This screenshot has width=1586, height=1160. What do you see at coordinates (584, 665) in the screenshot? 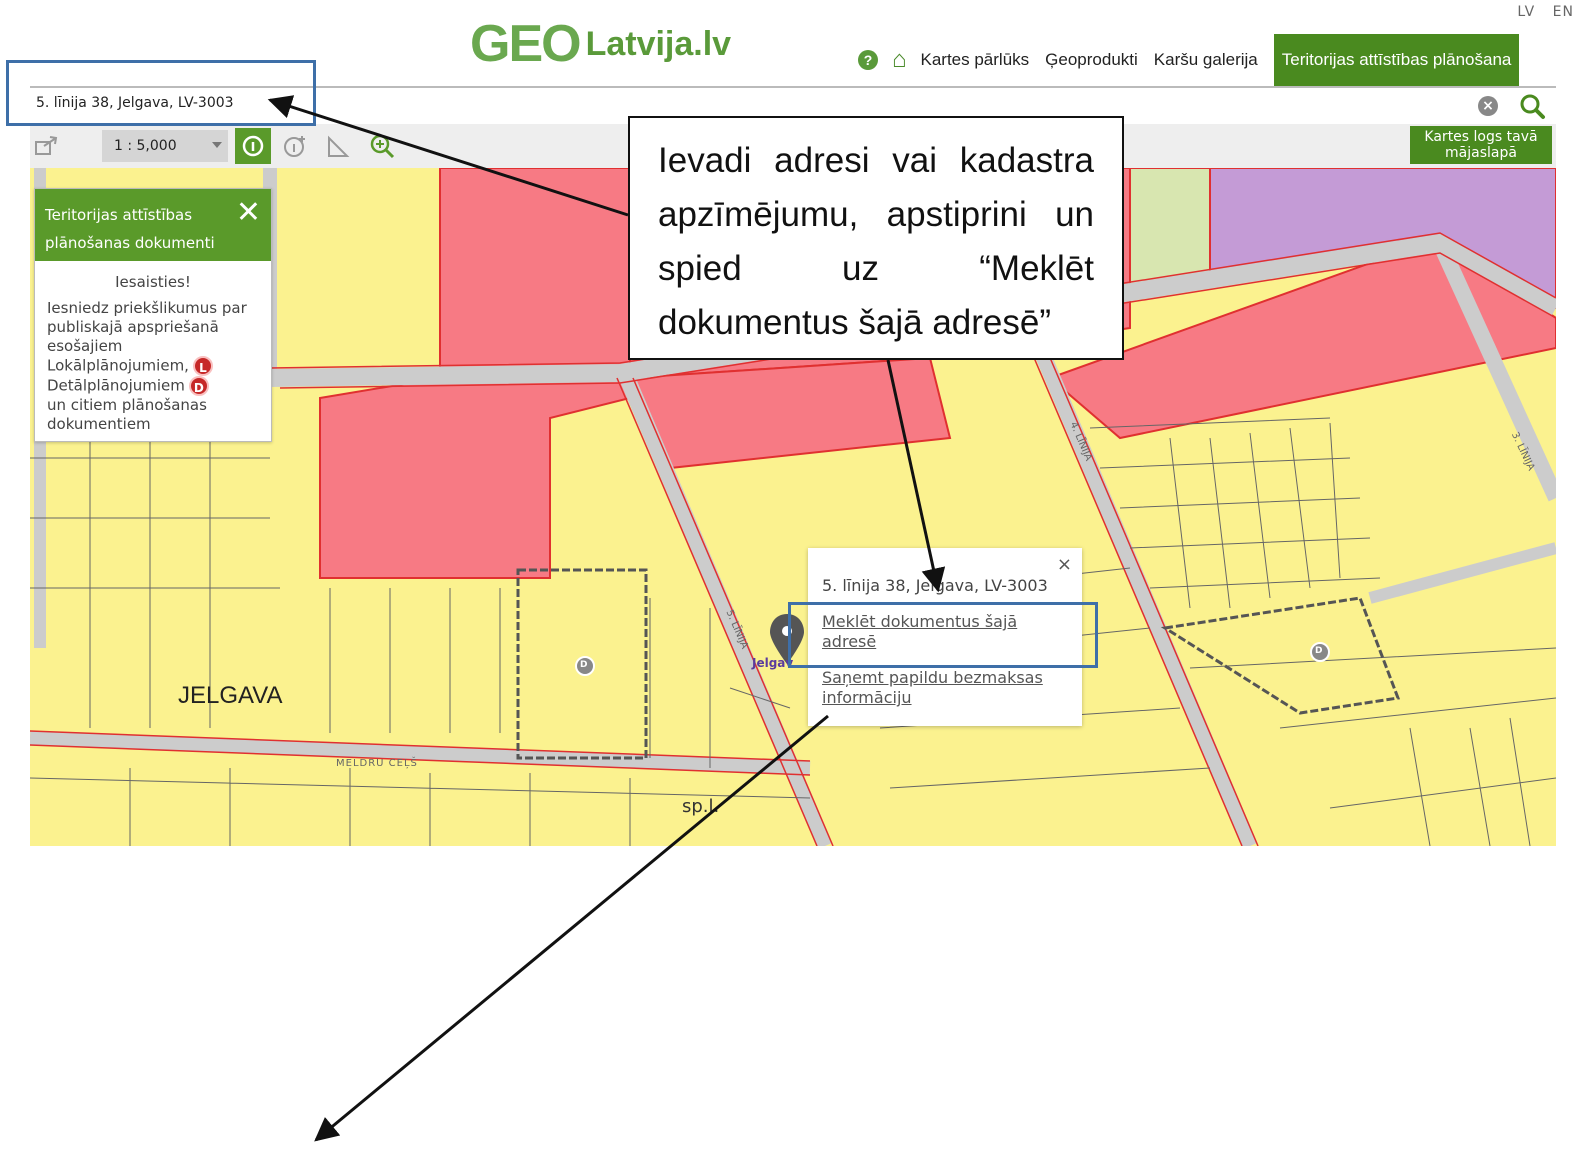
I see `d-marker-left-label: D` at bounding box center [584, 665].